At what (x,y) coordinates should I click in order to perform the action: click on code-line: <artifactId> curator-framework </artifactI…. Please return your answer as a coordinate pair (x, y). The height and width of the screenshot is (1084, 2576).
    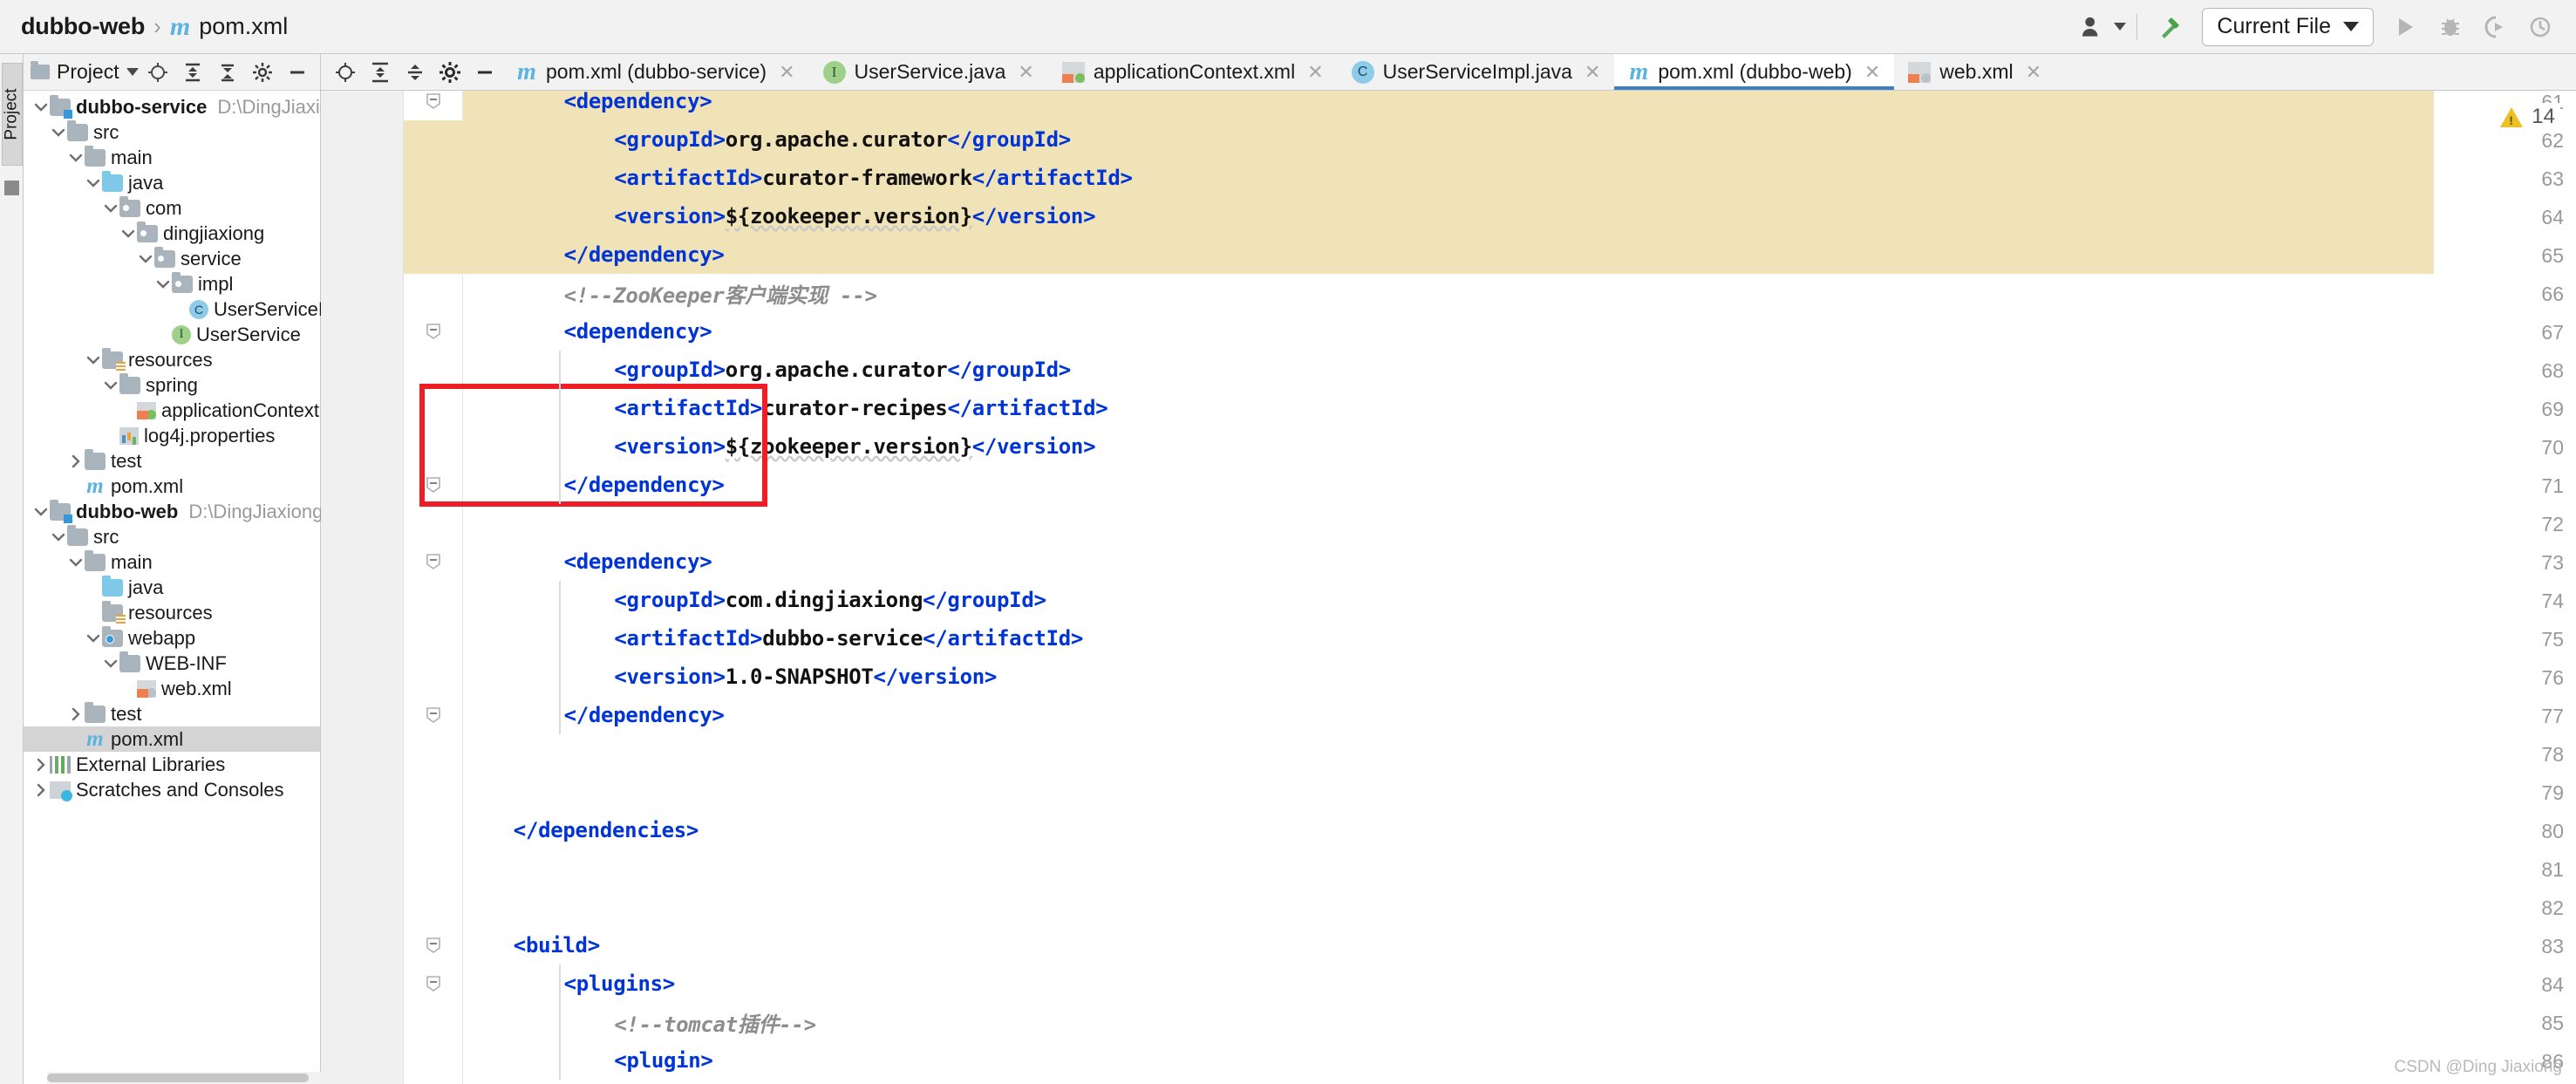
    Looking at the image, I should click on (798, 178).